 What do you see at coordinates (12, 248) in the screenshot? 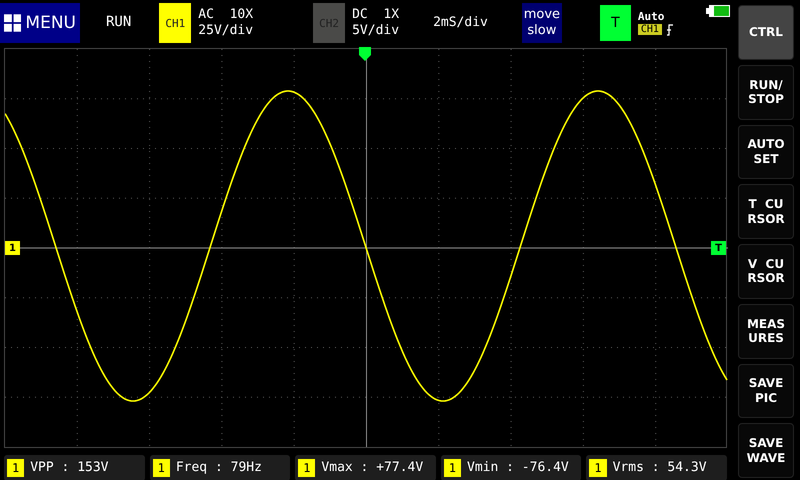
I see `channel-marker: 1` at bounding box center [12, 248].